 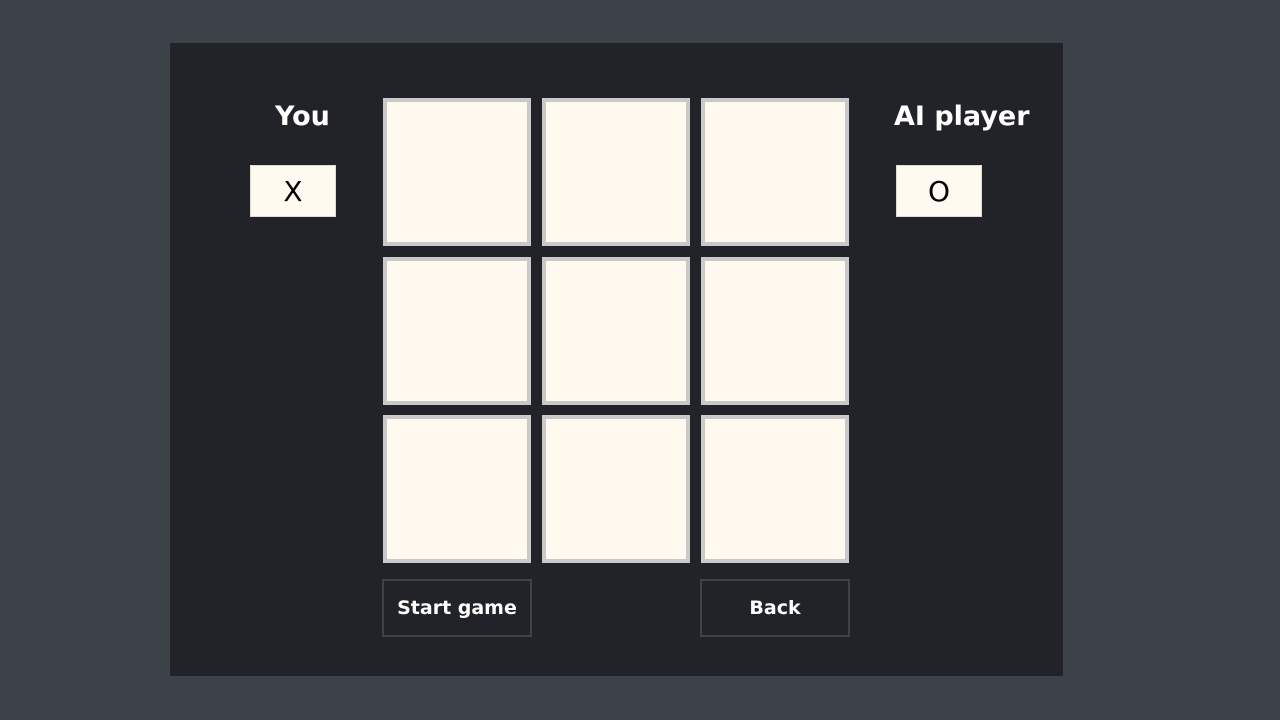 What do you see at coordinates (302, 116) in the screenshot?
I see `human-player-label: You` at bounding box center [302, 116].